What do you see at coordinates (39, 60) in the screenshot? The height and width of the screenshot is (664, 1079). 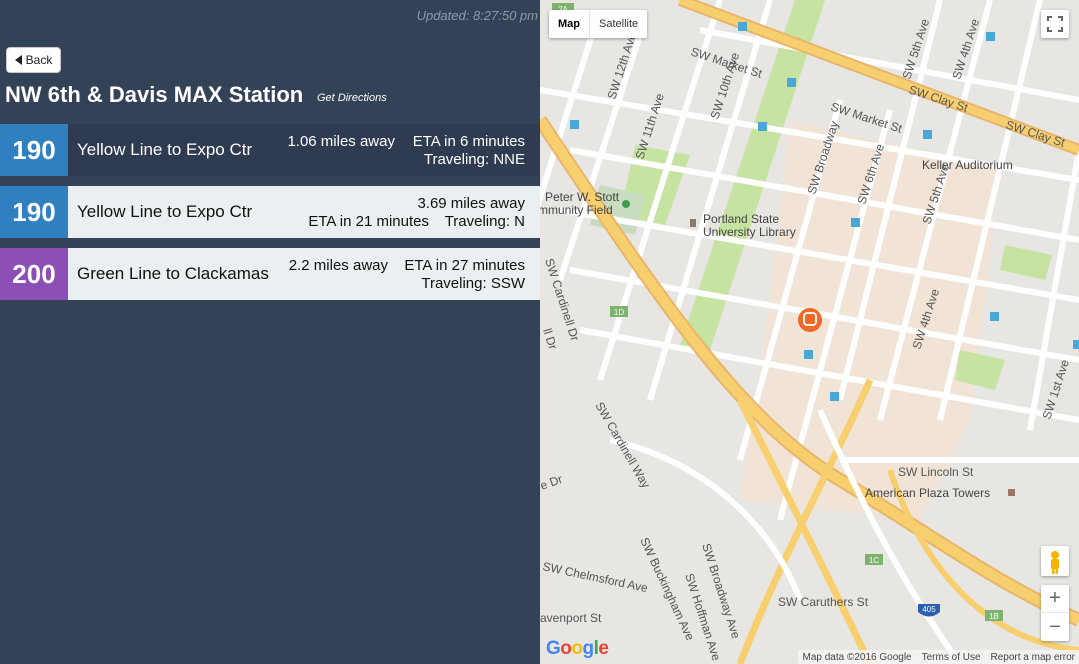 I see `back-label: Back` at bounding box center [39, 60].